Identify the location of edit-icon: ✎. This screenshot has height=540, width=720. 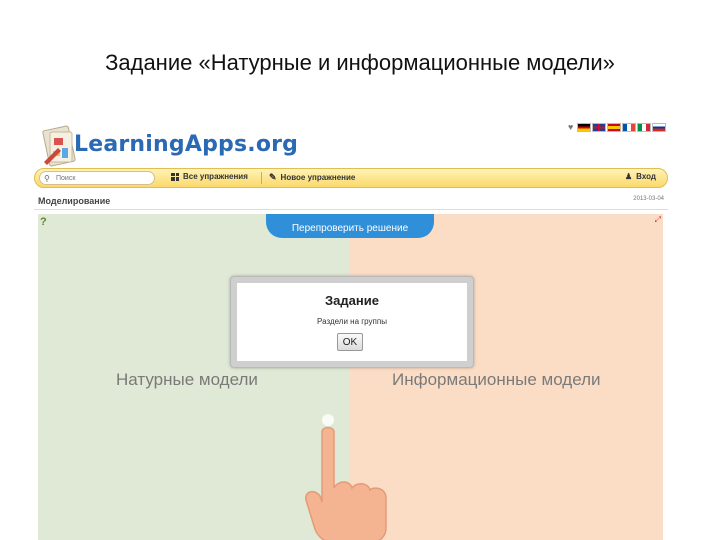
(273, 177).